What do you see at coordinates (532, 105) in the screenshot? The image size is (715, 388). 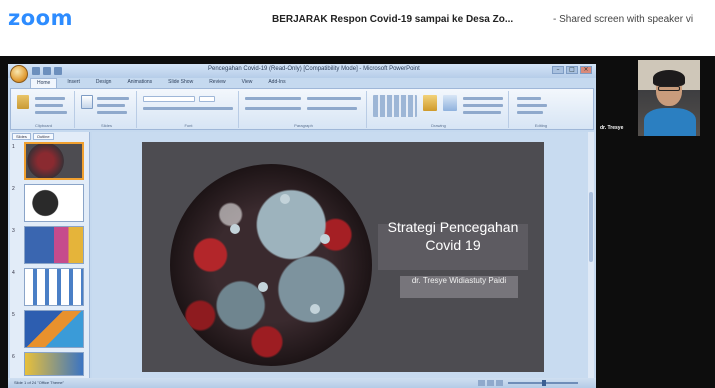 I see `replace-button` at bounding box center [532, 105].